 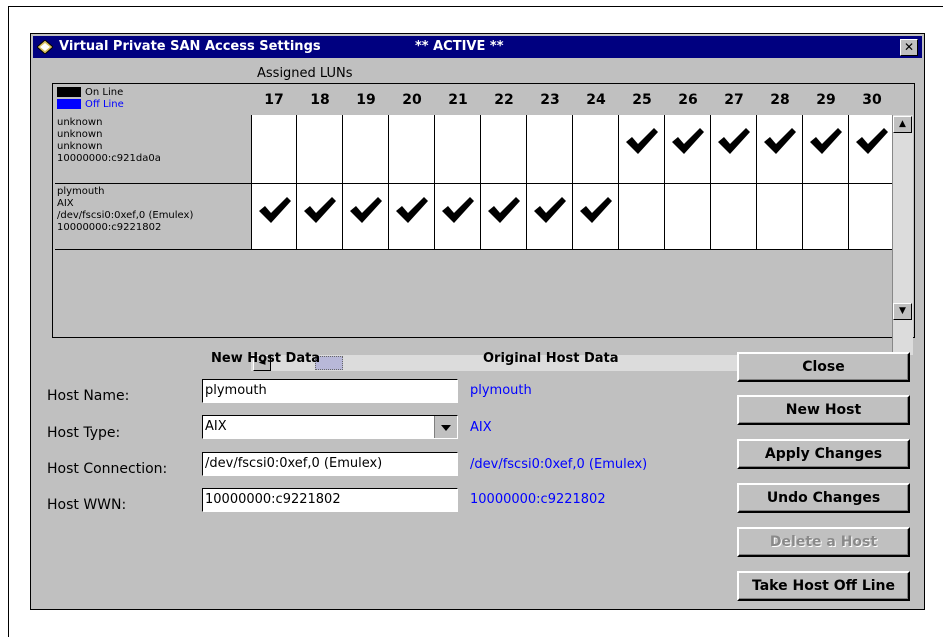 What do you see at coordinates (596, 100) in the screenshot?
I see `lun-header-24: 24` at bounding box center [596, 100].